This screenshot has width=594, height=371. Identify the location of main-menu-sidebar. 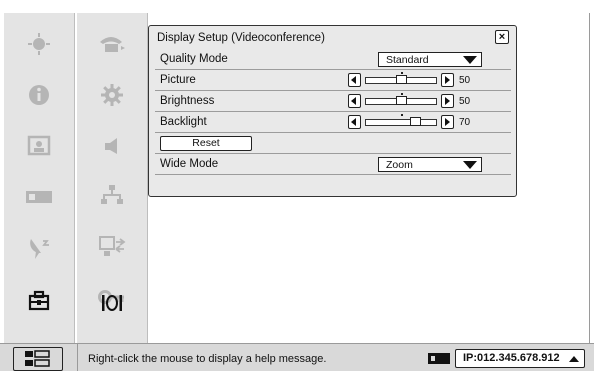
(39, 178).